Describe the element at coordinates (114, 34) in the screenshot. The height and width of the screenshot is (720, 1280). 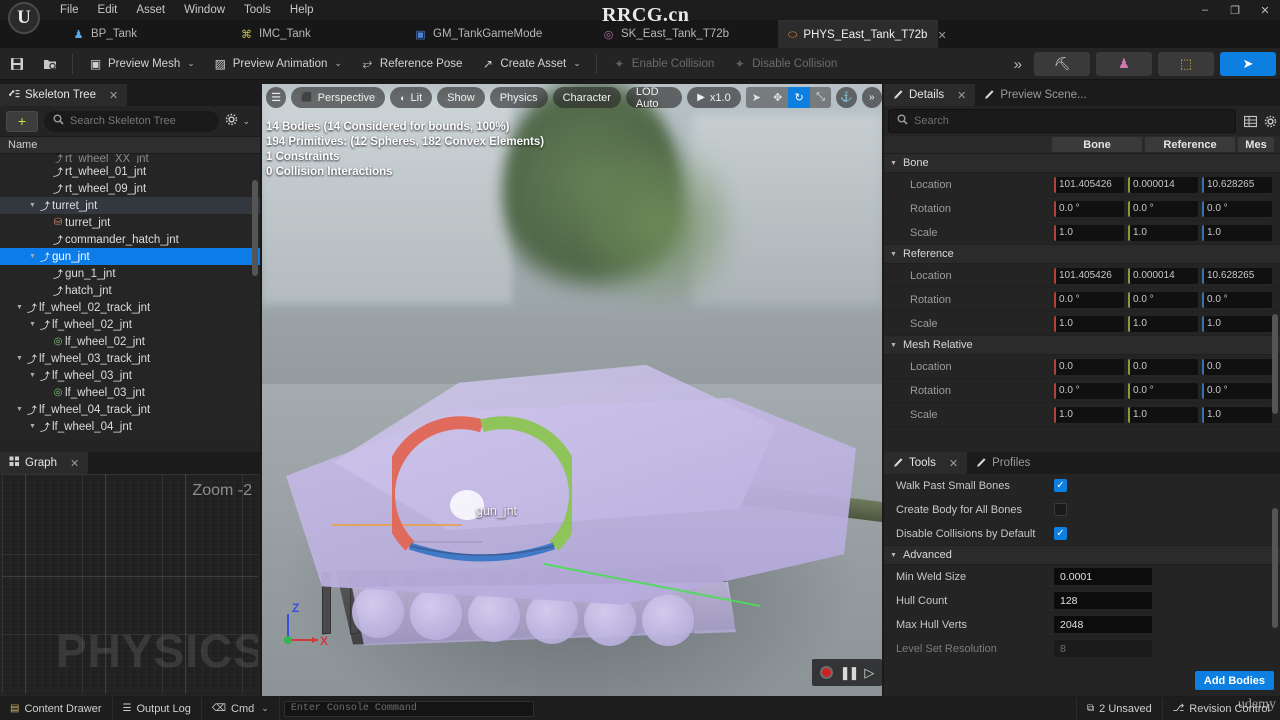
I see `asset-tab-bp_tank: ♟ BP_Tank` at that location.